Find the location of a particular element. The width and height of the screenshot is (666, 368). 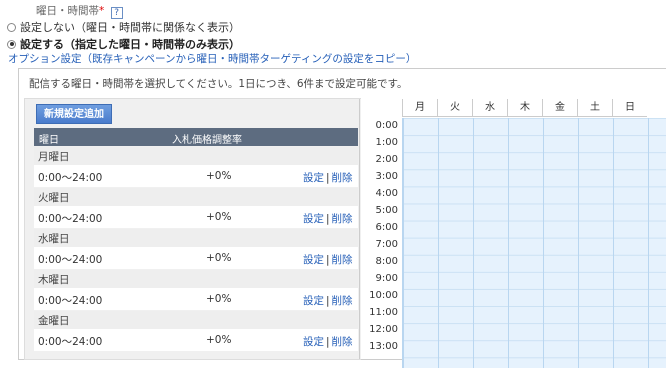

hour-label: 3:00 is located at coordinates (386, 176).